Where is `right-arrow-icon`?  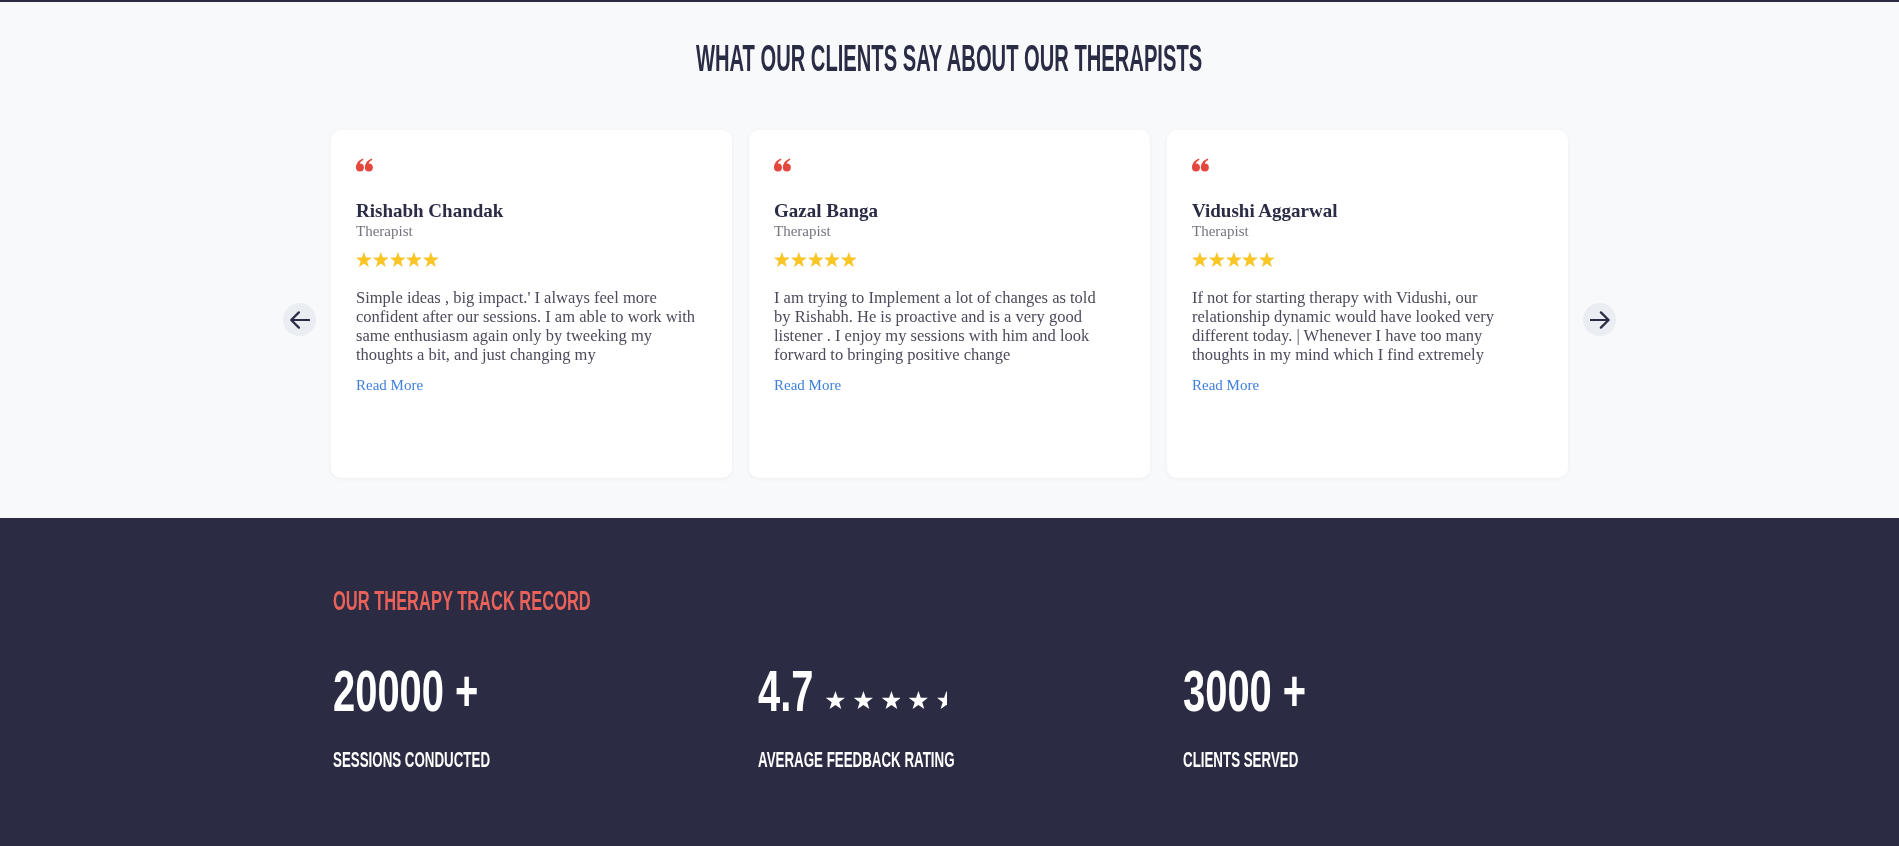 right-arrow-icon is located at coordinates (1599, 319).